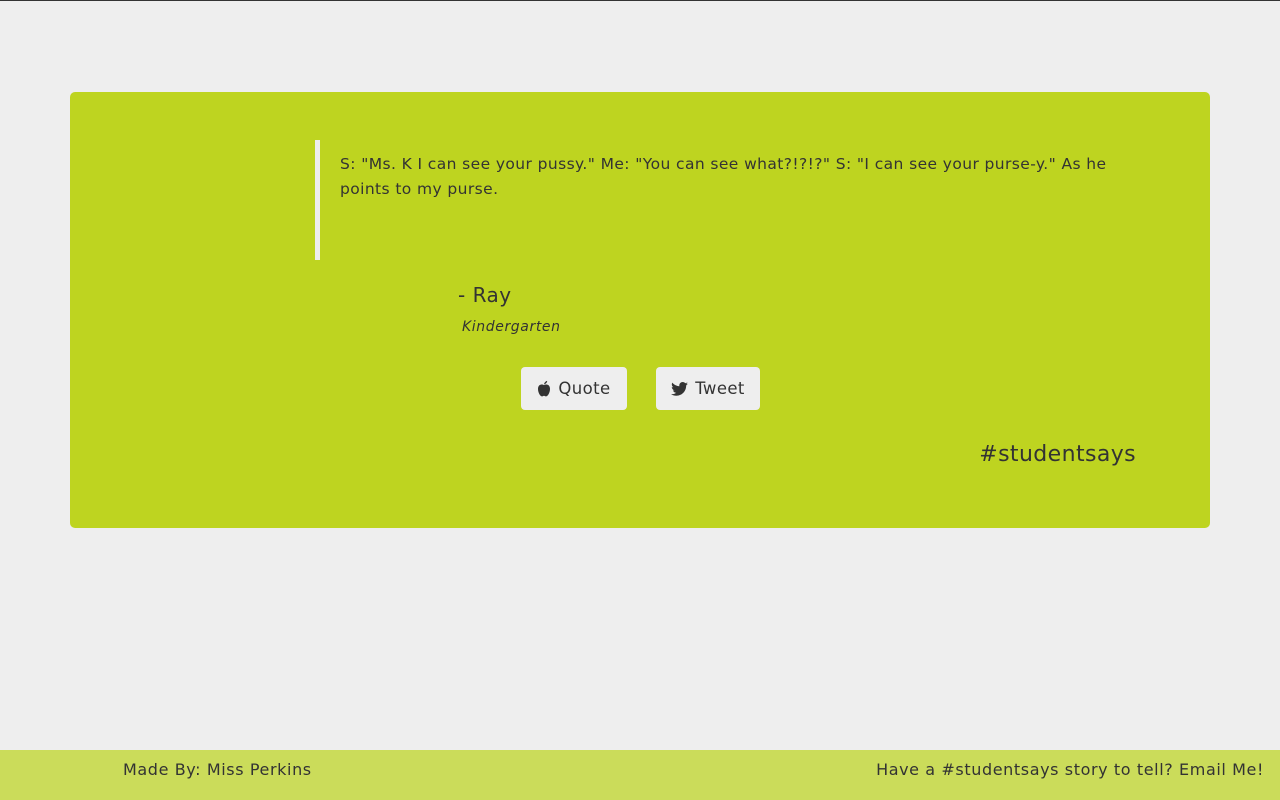 This screenshot has height=800, width=1280. Describe the element at coordinates (680, 388) in the screenshot. I see `twitter-icon` at that location.